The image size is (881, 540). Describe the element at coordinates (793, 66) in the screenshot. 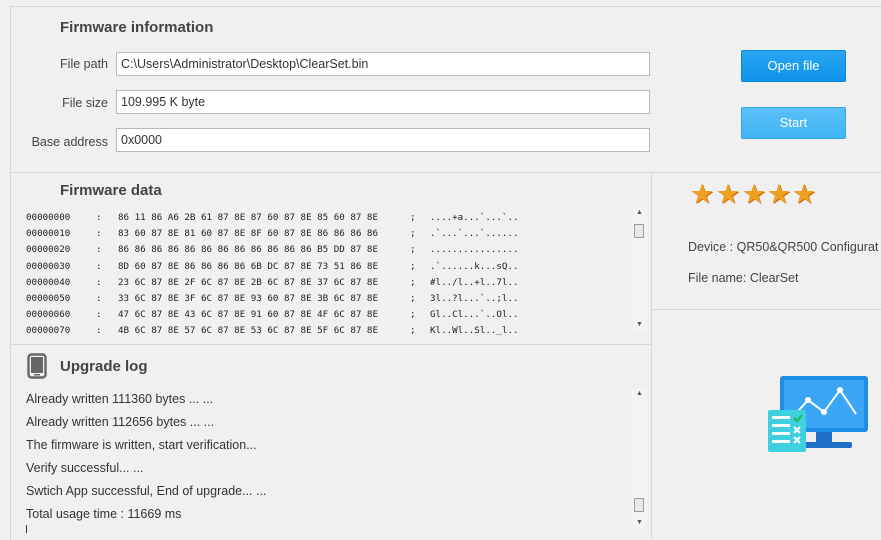

I see `open-file-button: Open file` at that location.